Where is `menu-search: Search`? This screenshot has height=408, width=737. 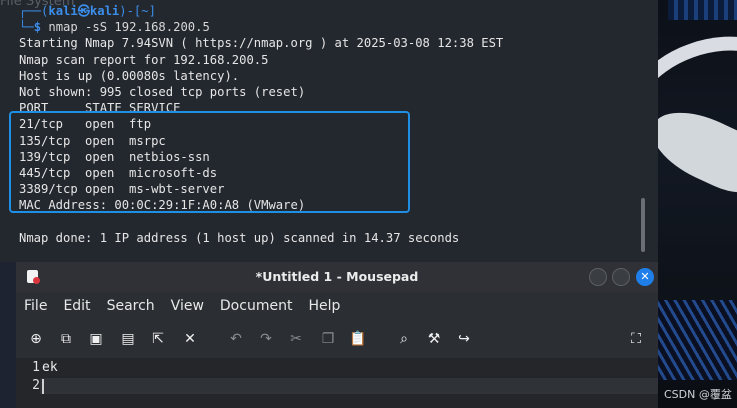 menu-search: Search is located at coordinates (131, 306).